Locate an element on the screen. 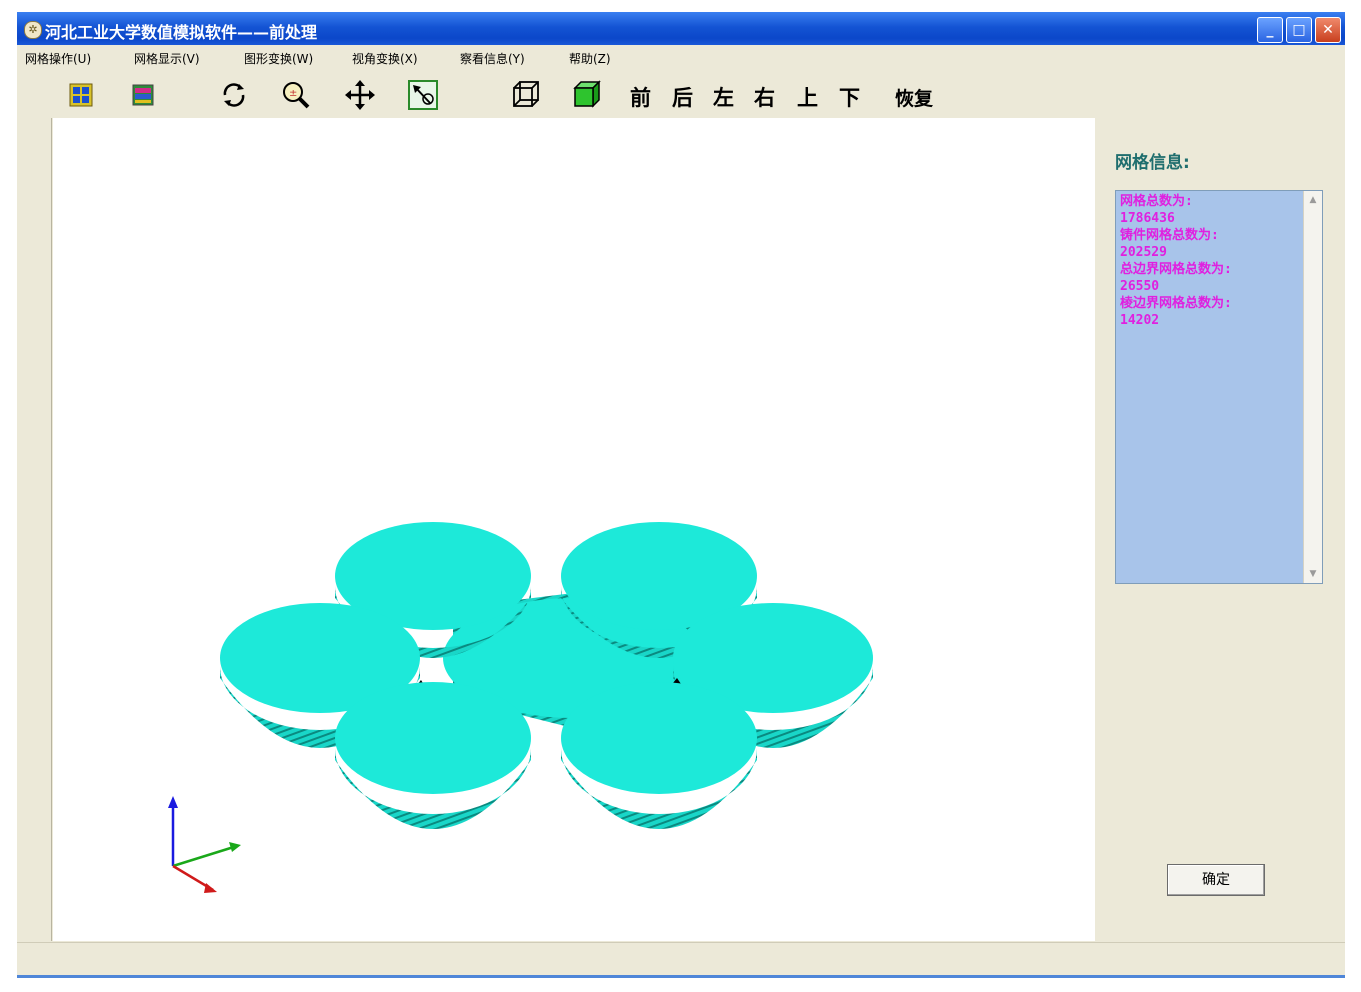 The width and height of the screenshot is (1361, 992). axes-indicator is located at coordinates (204, 844).